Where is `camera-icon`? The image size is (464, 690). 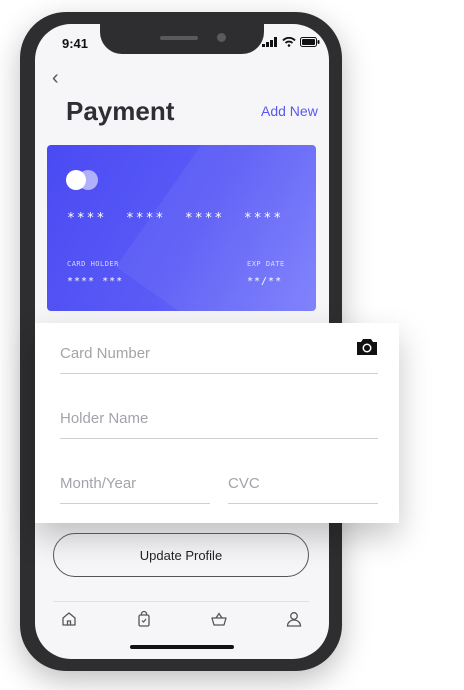 camera-icon is located at coordinates (367, 347).